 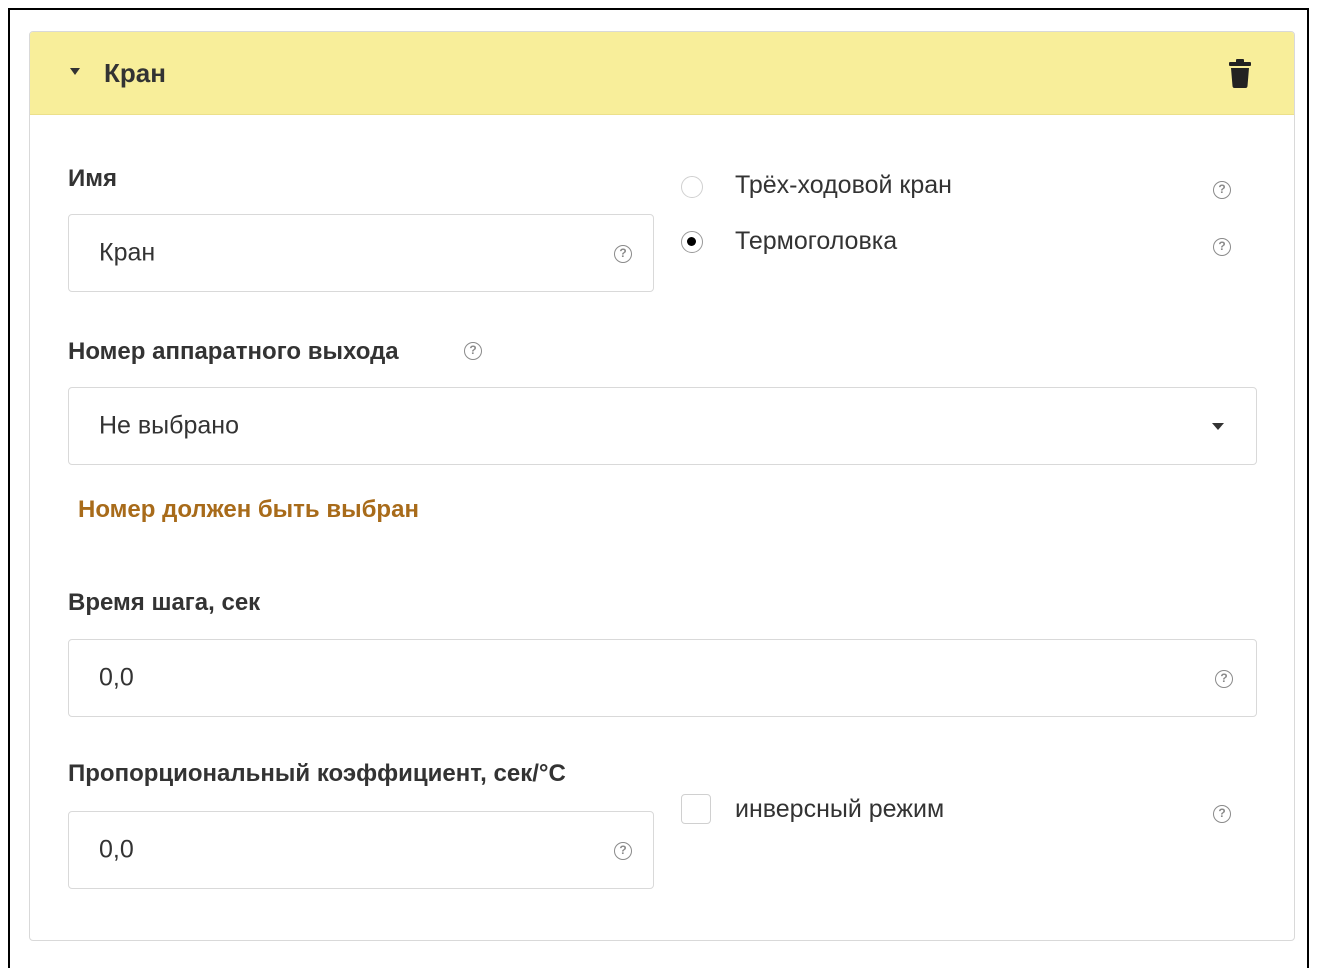 What do you see at coordinates (839, 809) in the screenshot?
I see `inverse-mode-label: инверсный режим` at bounding box center [839, 809].